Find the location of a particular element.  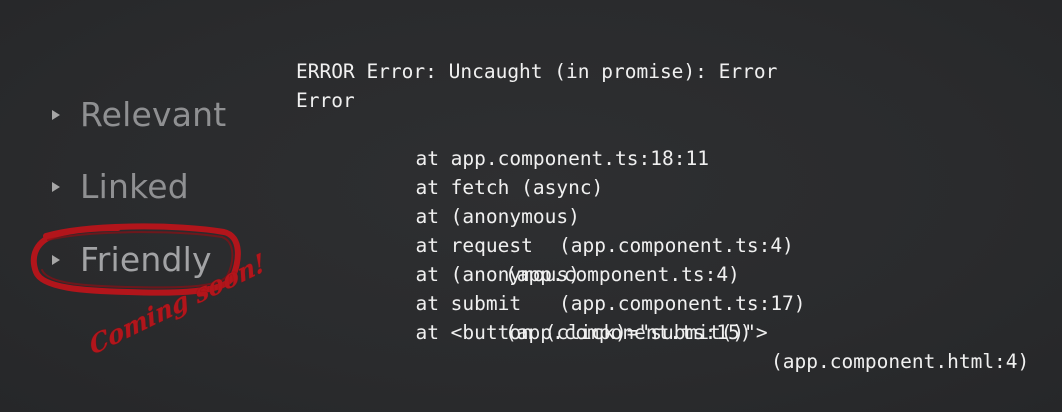

bullet-label: Relevant is located at coordinates (153, 114).